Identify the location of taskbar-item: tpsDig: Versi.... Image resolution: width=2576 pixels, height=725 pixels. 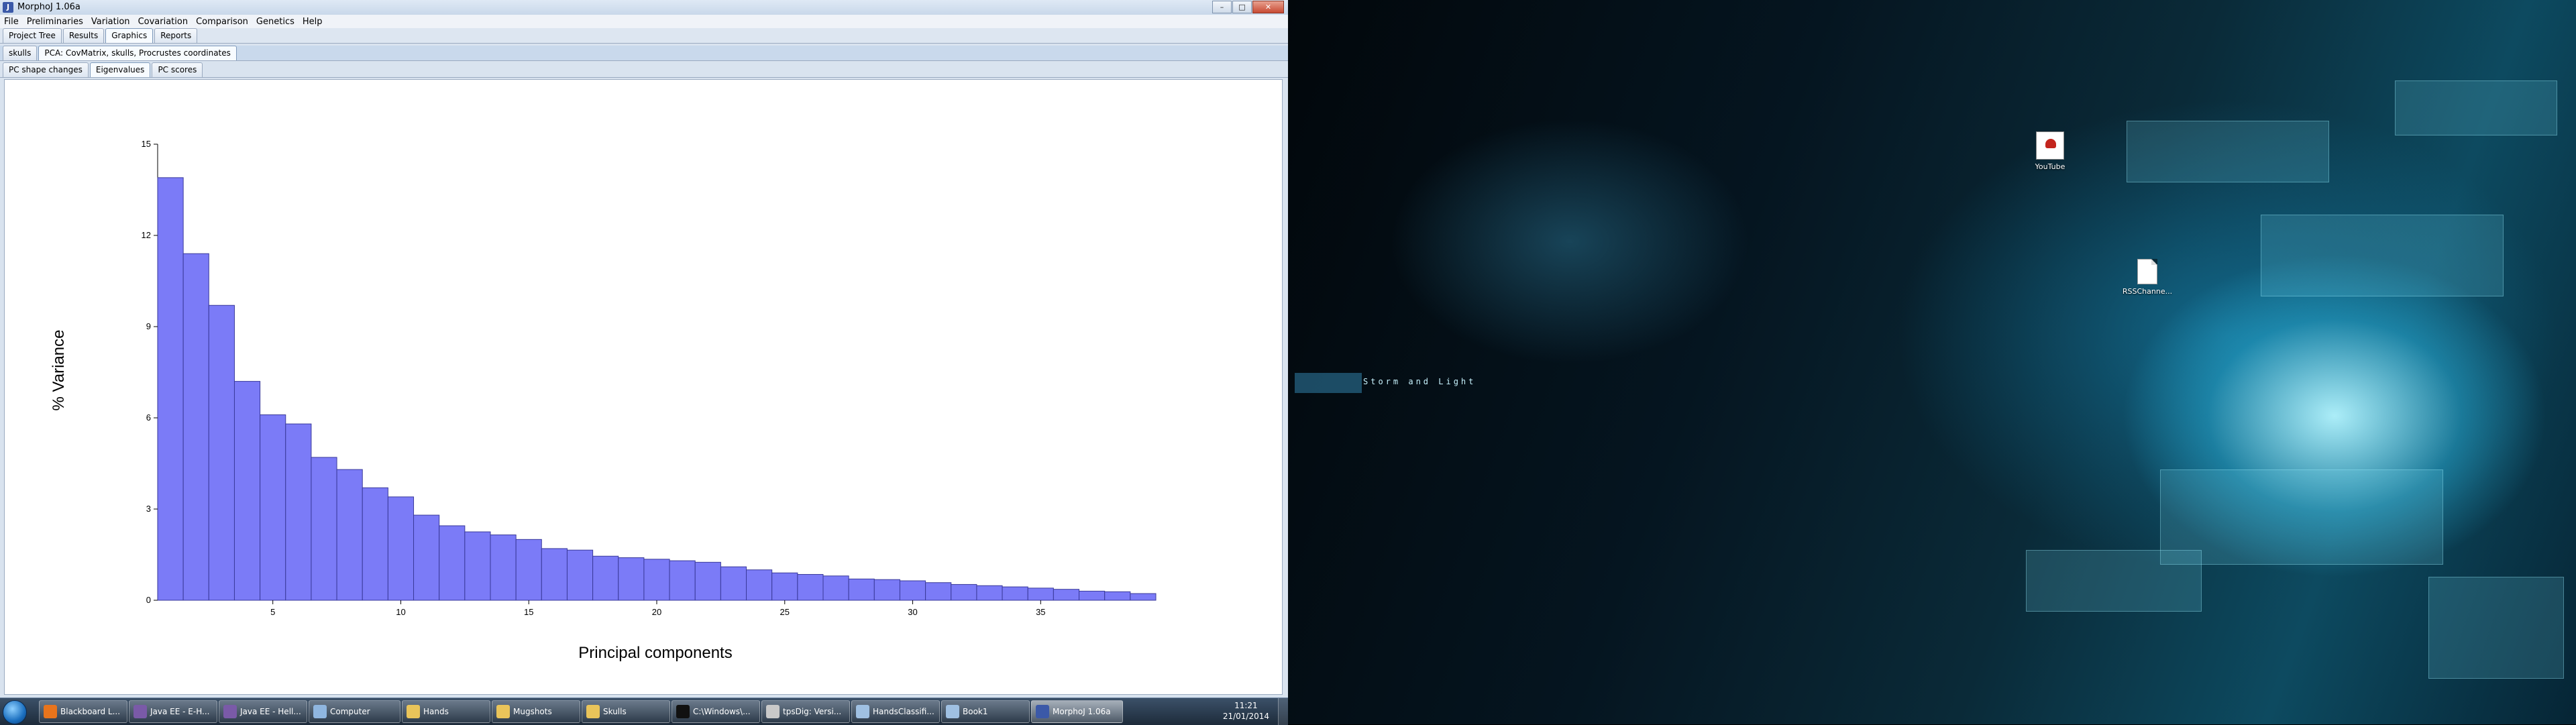
(805, 711).